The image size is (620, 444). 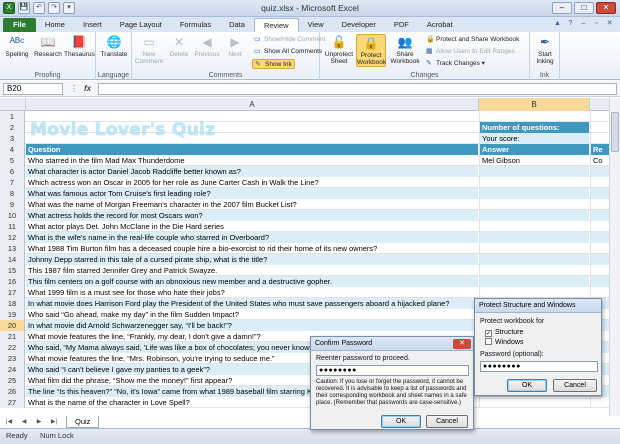 I want to click on insert-function-icon: fx, so click(x=87, y=88).